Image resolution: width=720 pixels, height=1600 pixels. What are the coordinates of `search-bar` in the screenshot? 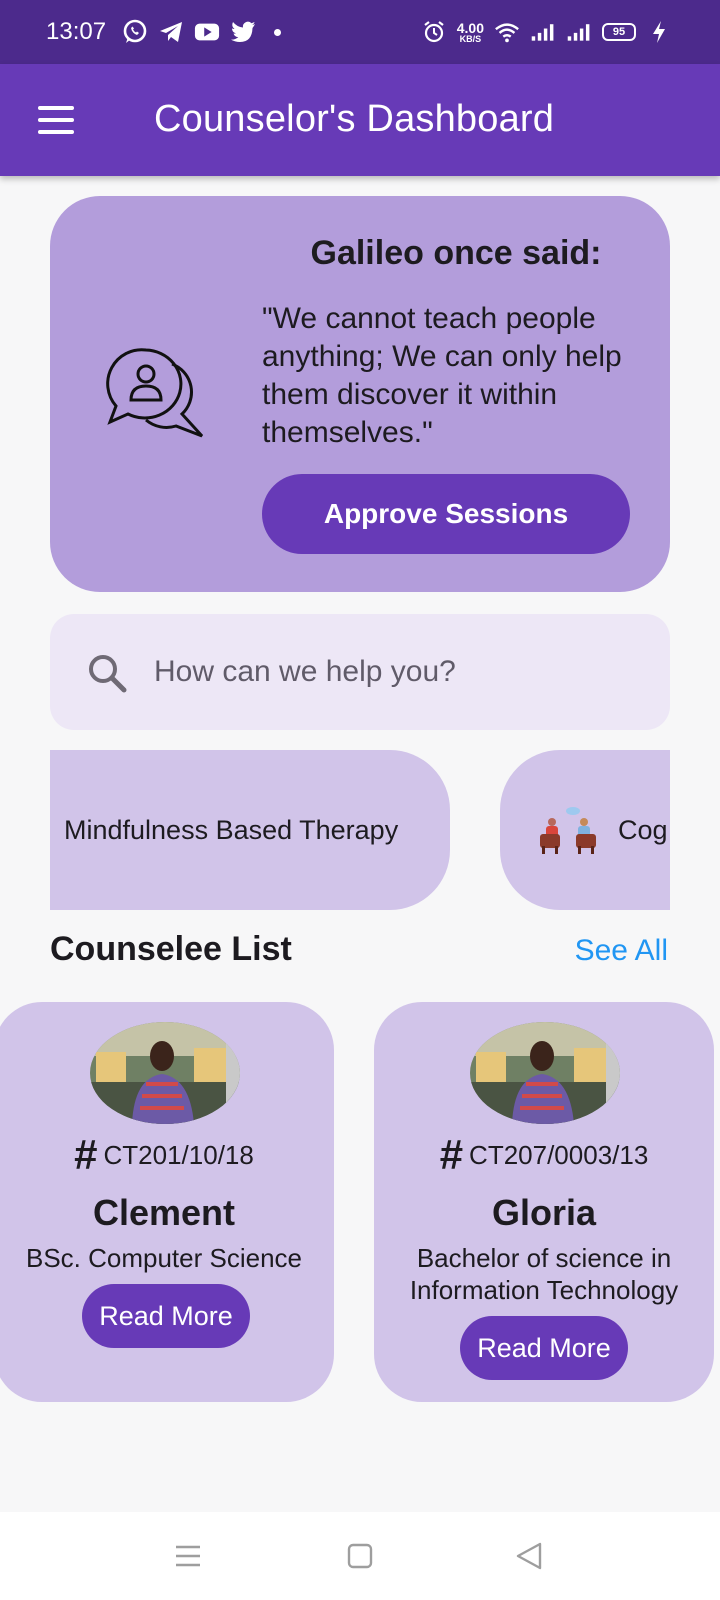 It's located at (360, 672).